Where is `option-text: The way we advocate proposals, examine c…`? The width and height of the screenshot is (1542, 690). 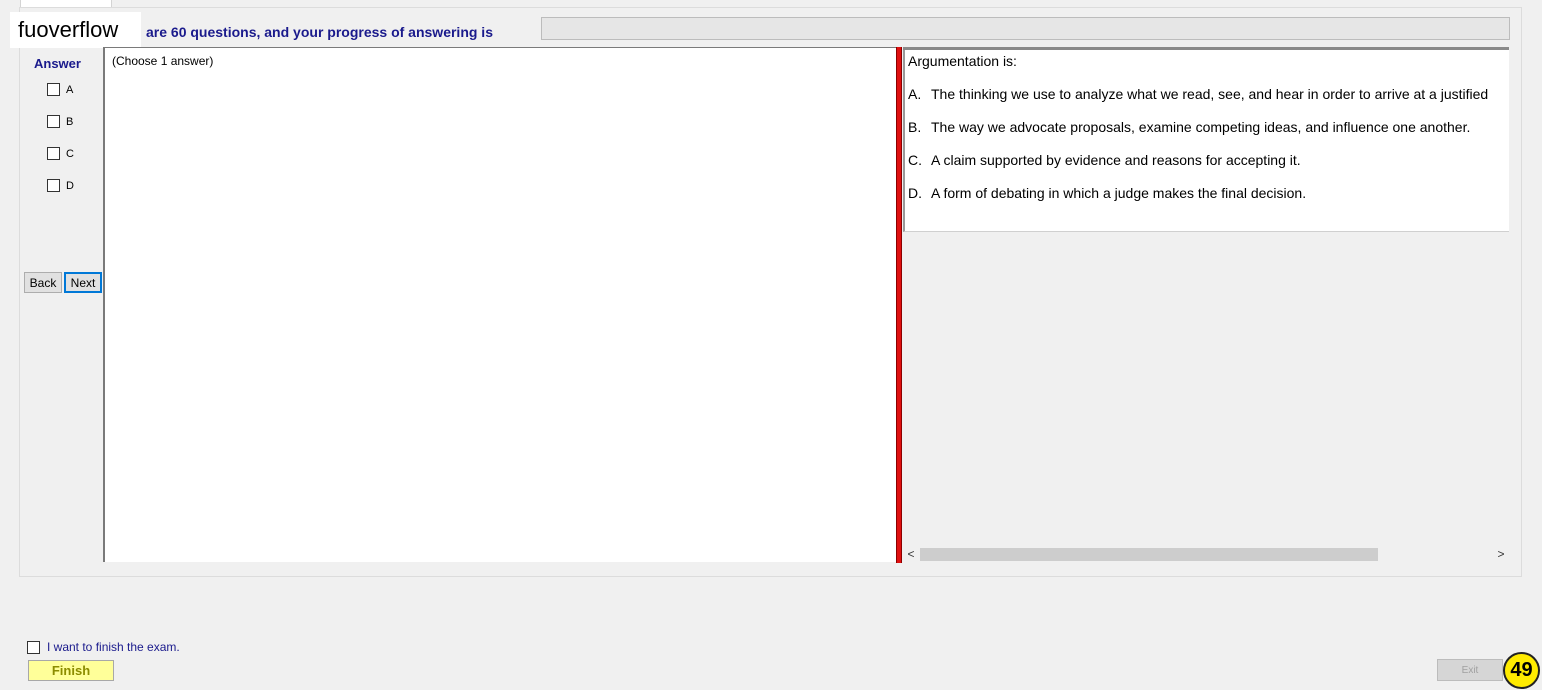 option-text: The way we advocate proposals, examine c… is located at coordinates (1201, 127).